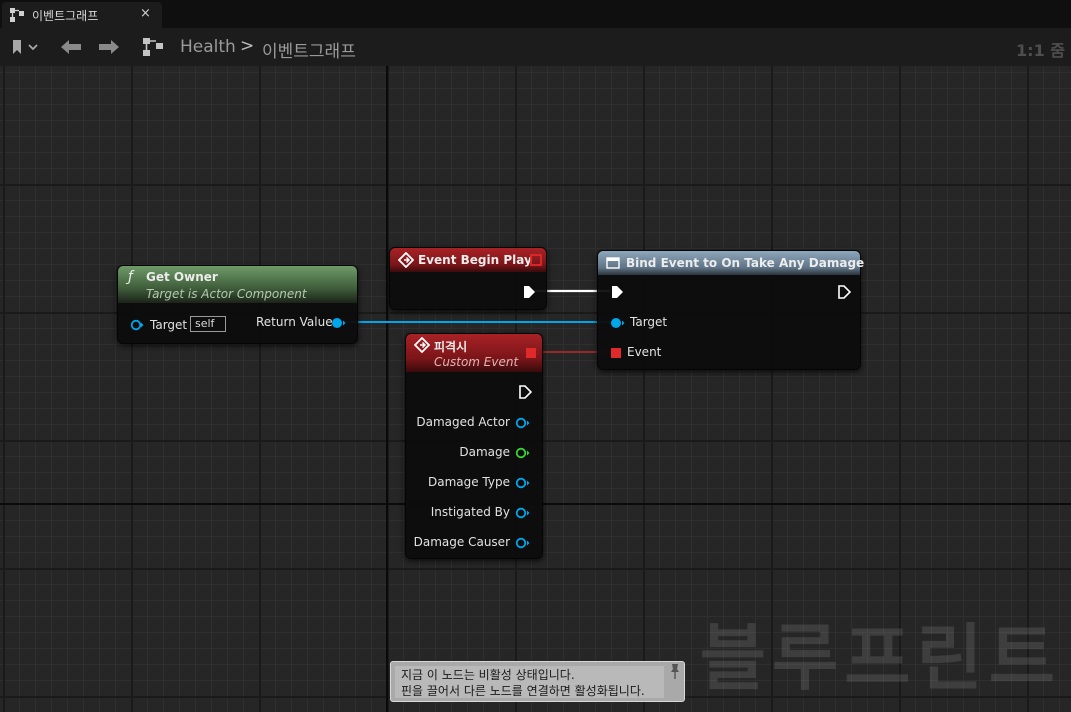 Image resolution: width=1071 pixels, height=712 pixels. I want to click on node-title: Bind Event to On Take Any Damage, so click(745, 263).